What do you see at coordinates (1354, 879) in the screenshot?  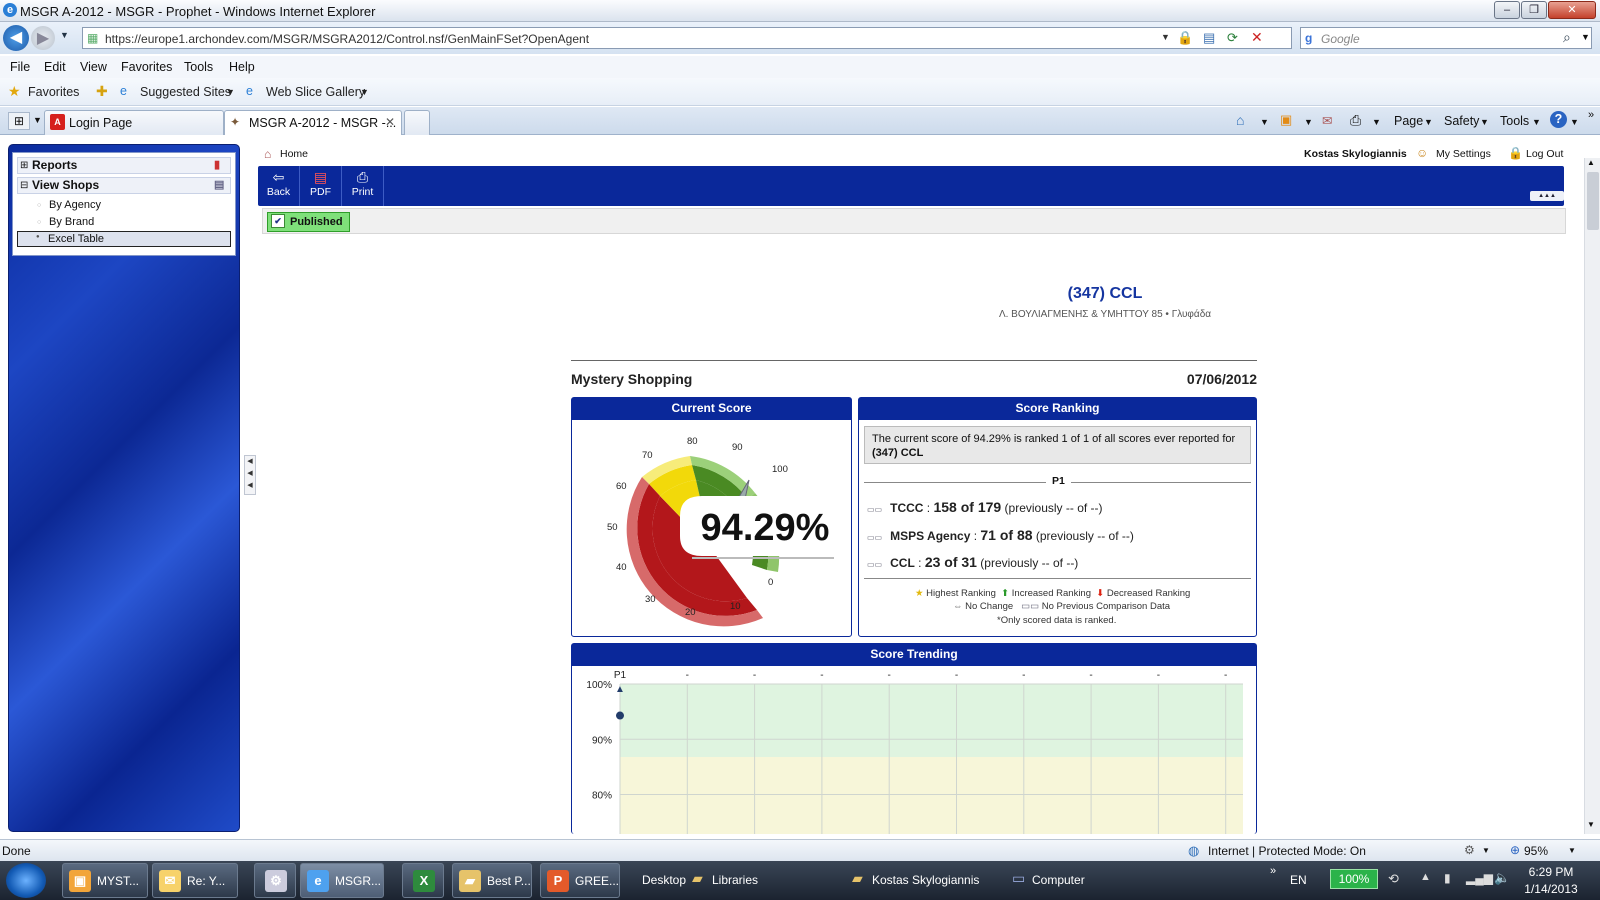 I see `battery-meter: 100%` at bounding box center [1354, 879].